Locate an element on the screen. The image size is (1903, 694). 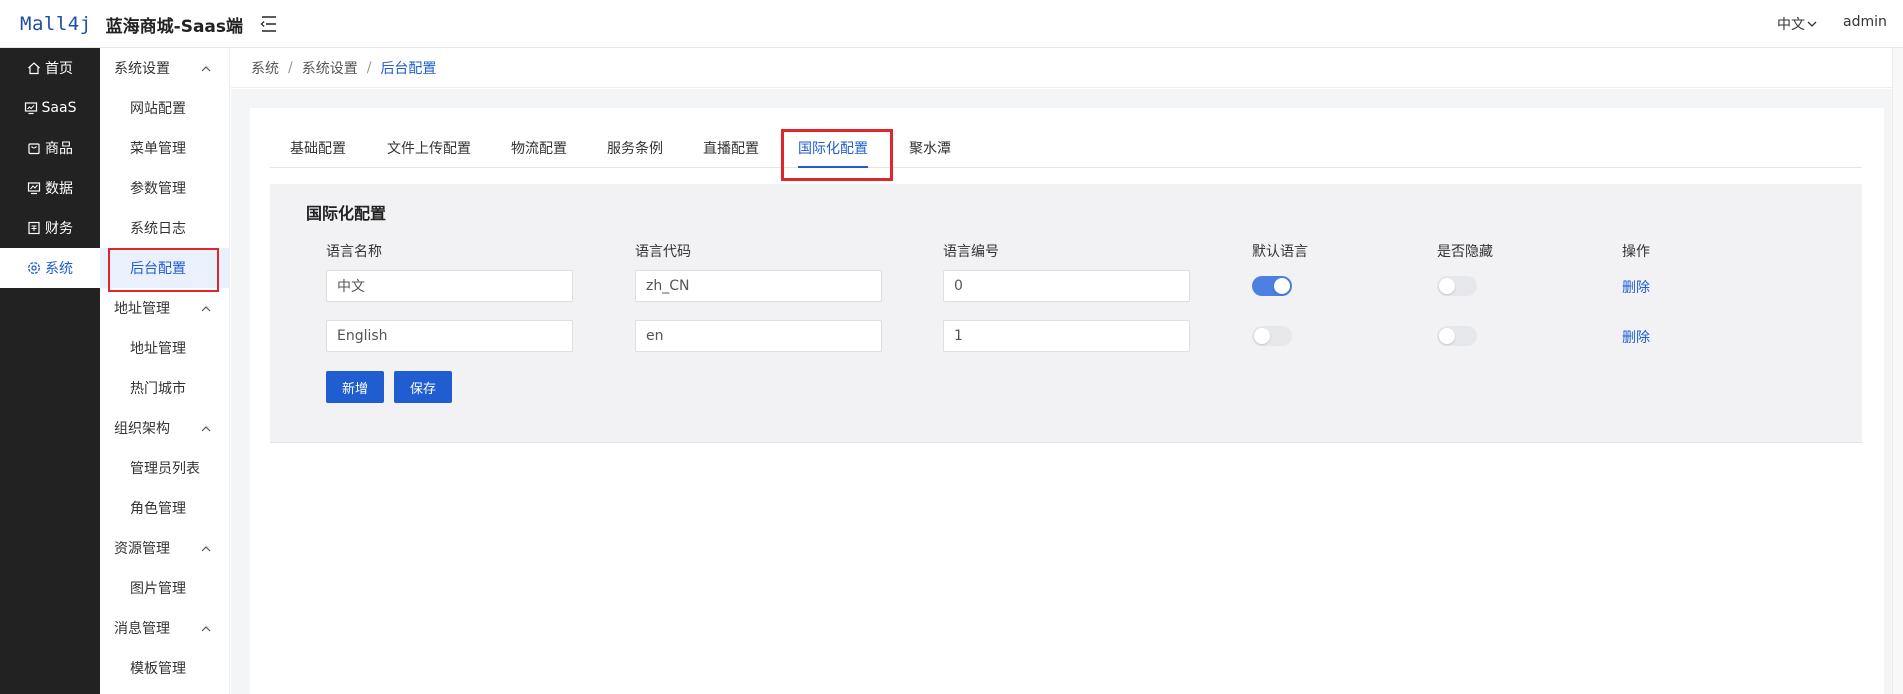
column-header-default-language: 默认语言 is located at coordinates (1280, 252).